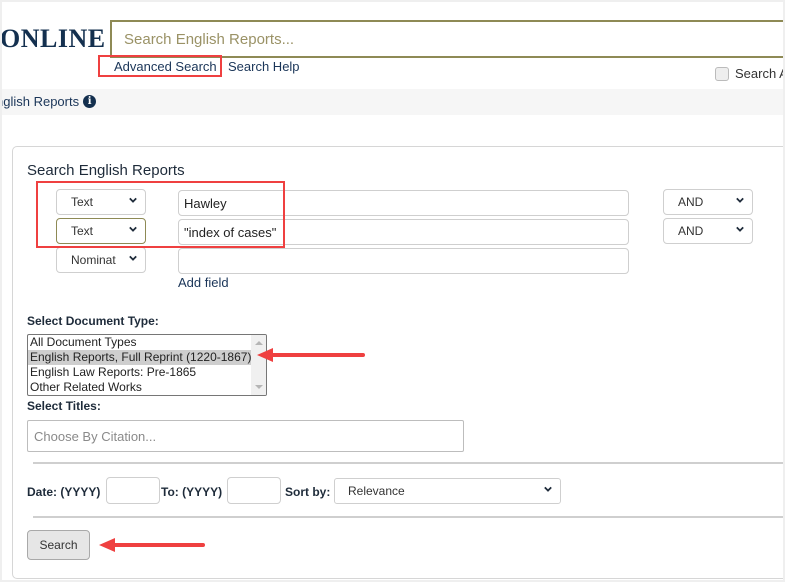  Describe the element at coordinates (376, 491) in the screenshot. I see `sort-value: Relevance` at that location.